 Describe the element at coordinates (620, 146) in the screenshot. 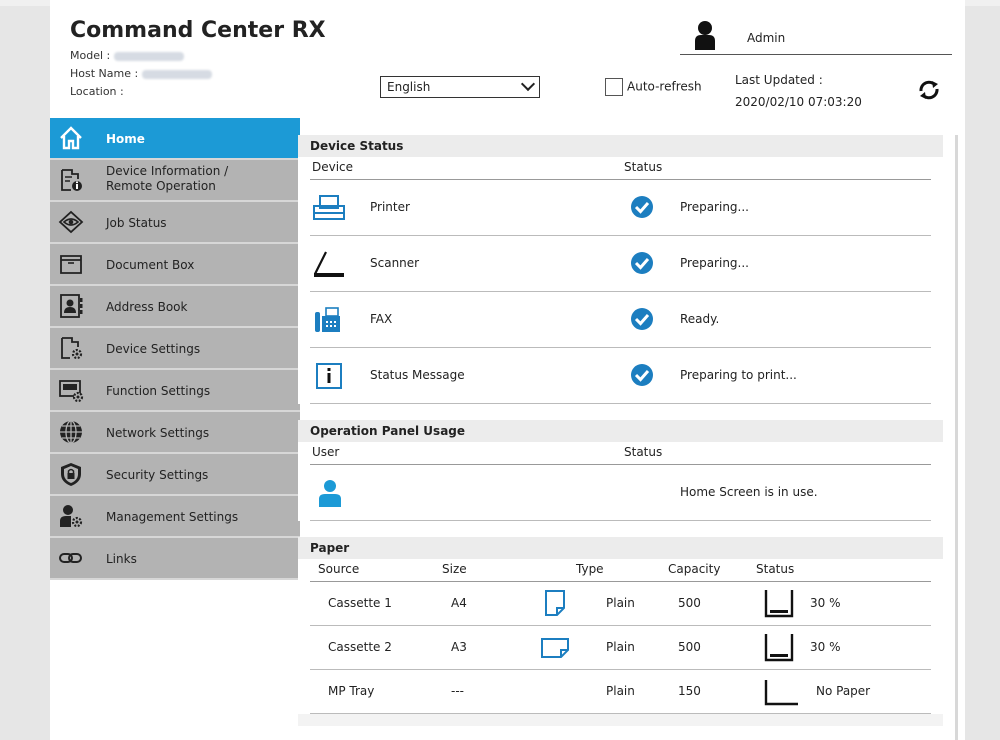

I see `device-status-title: Device Status` at that location.